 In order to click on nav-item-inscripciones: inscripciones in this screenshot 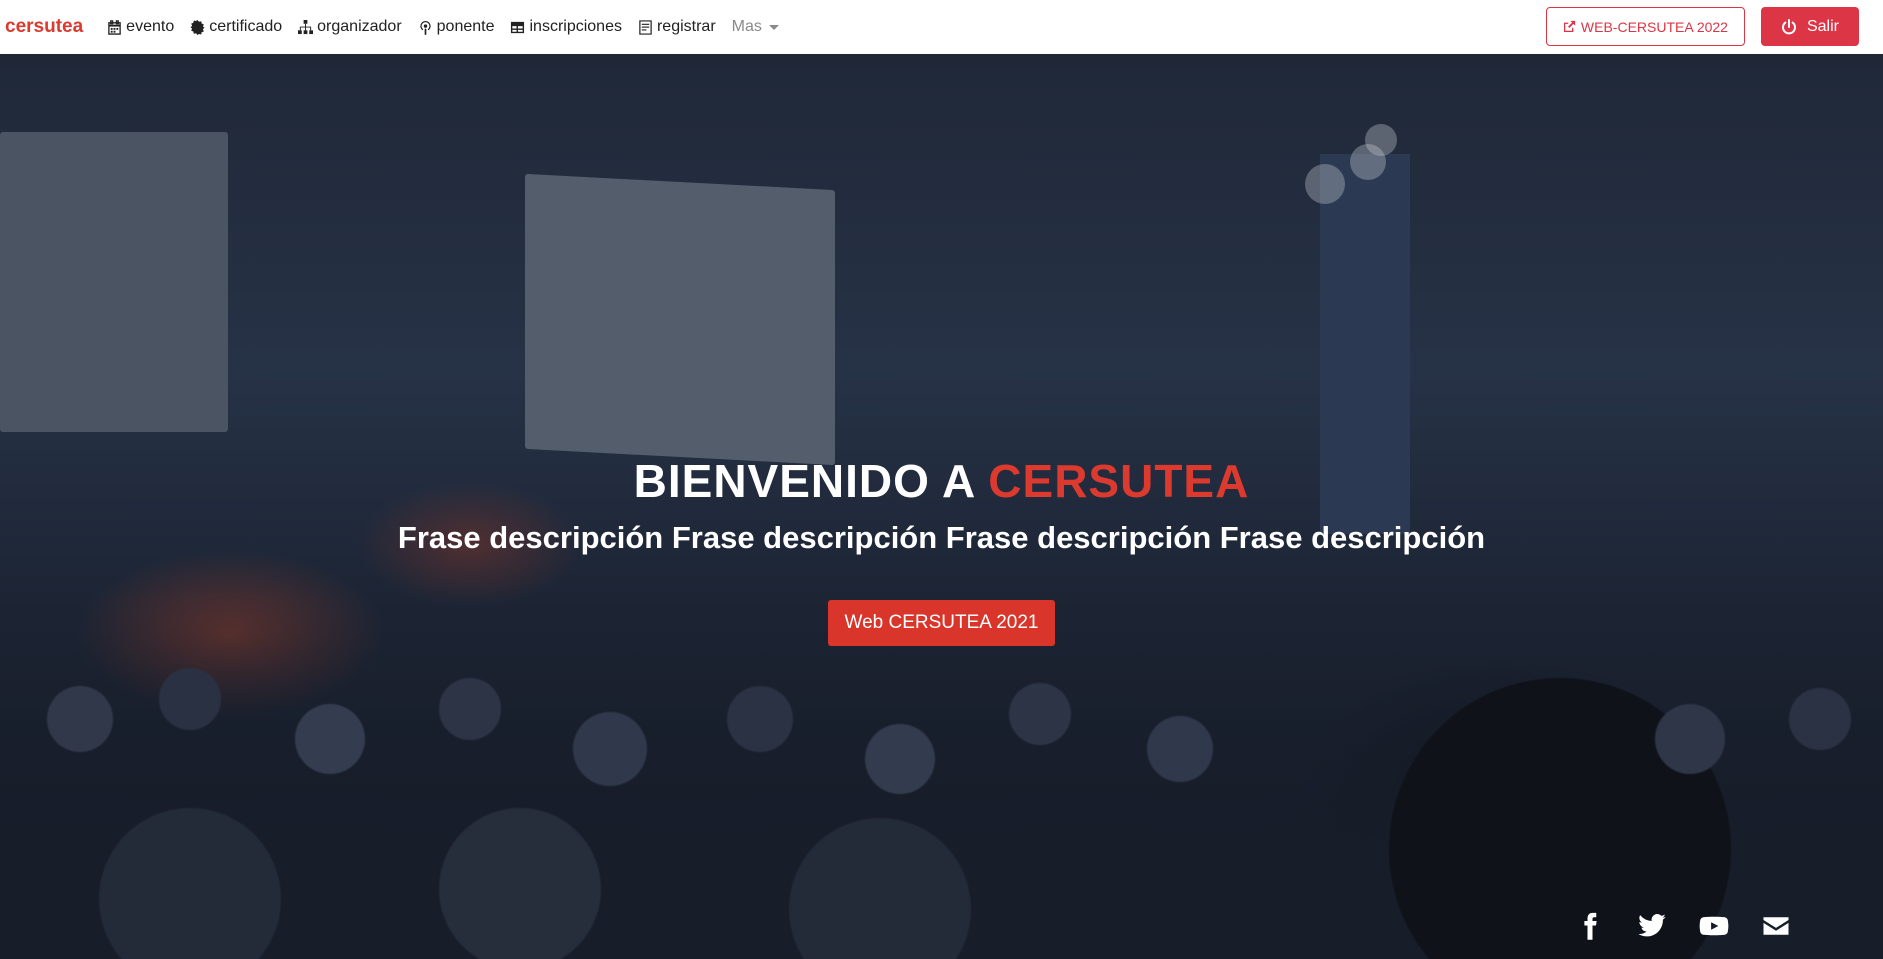, I will do `click(566, 27)`.